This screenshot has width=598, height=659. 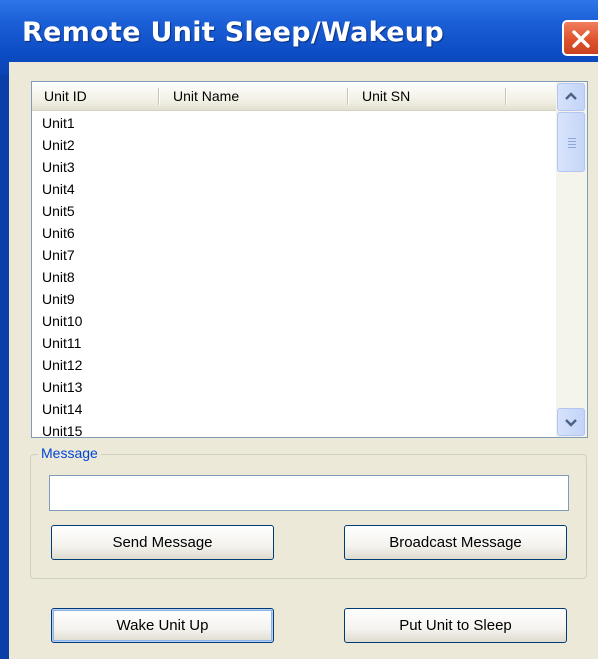 I want to click on column-unit-id: Unit ID, so click(x=65, y=96).